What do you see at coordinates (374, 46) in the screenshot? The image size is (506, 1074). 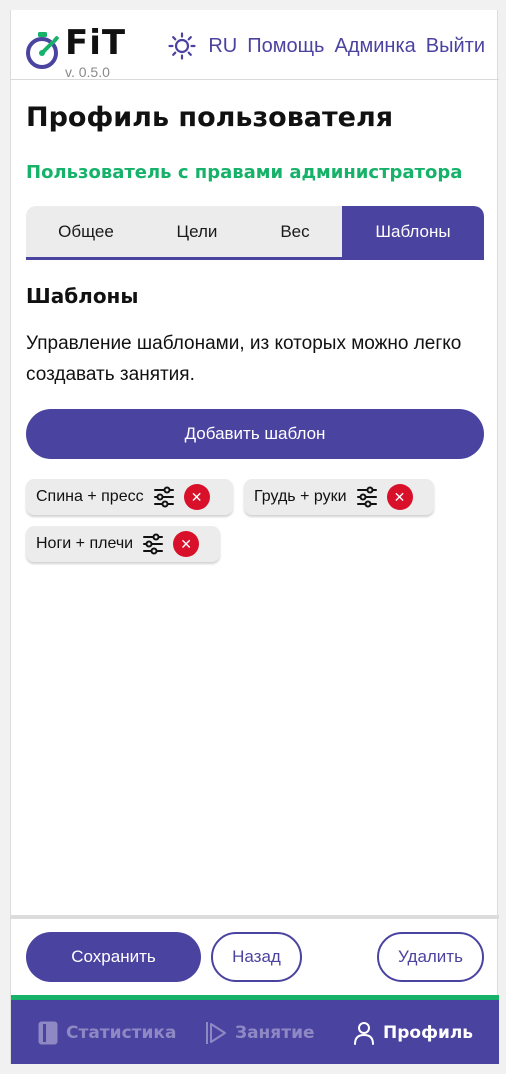 I see `nav-admin: Админка` at bounding box center [374, 46].